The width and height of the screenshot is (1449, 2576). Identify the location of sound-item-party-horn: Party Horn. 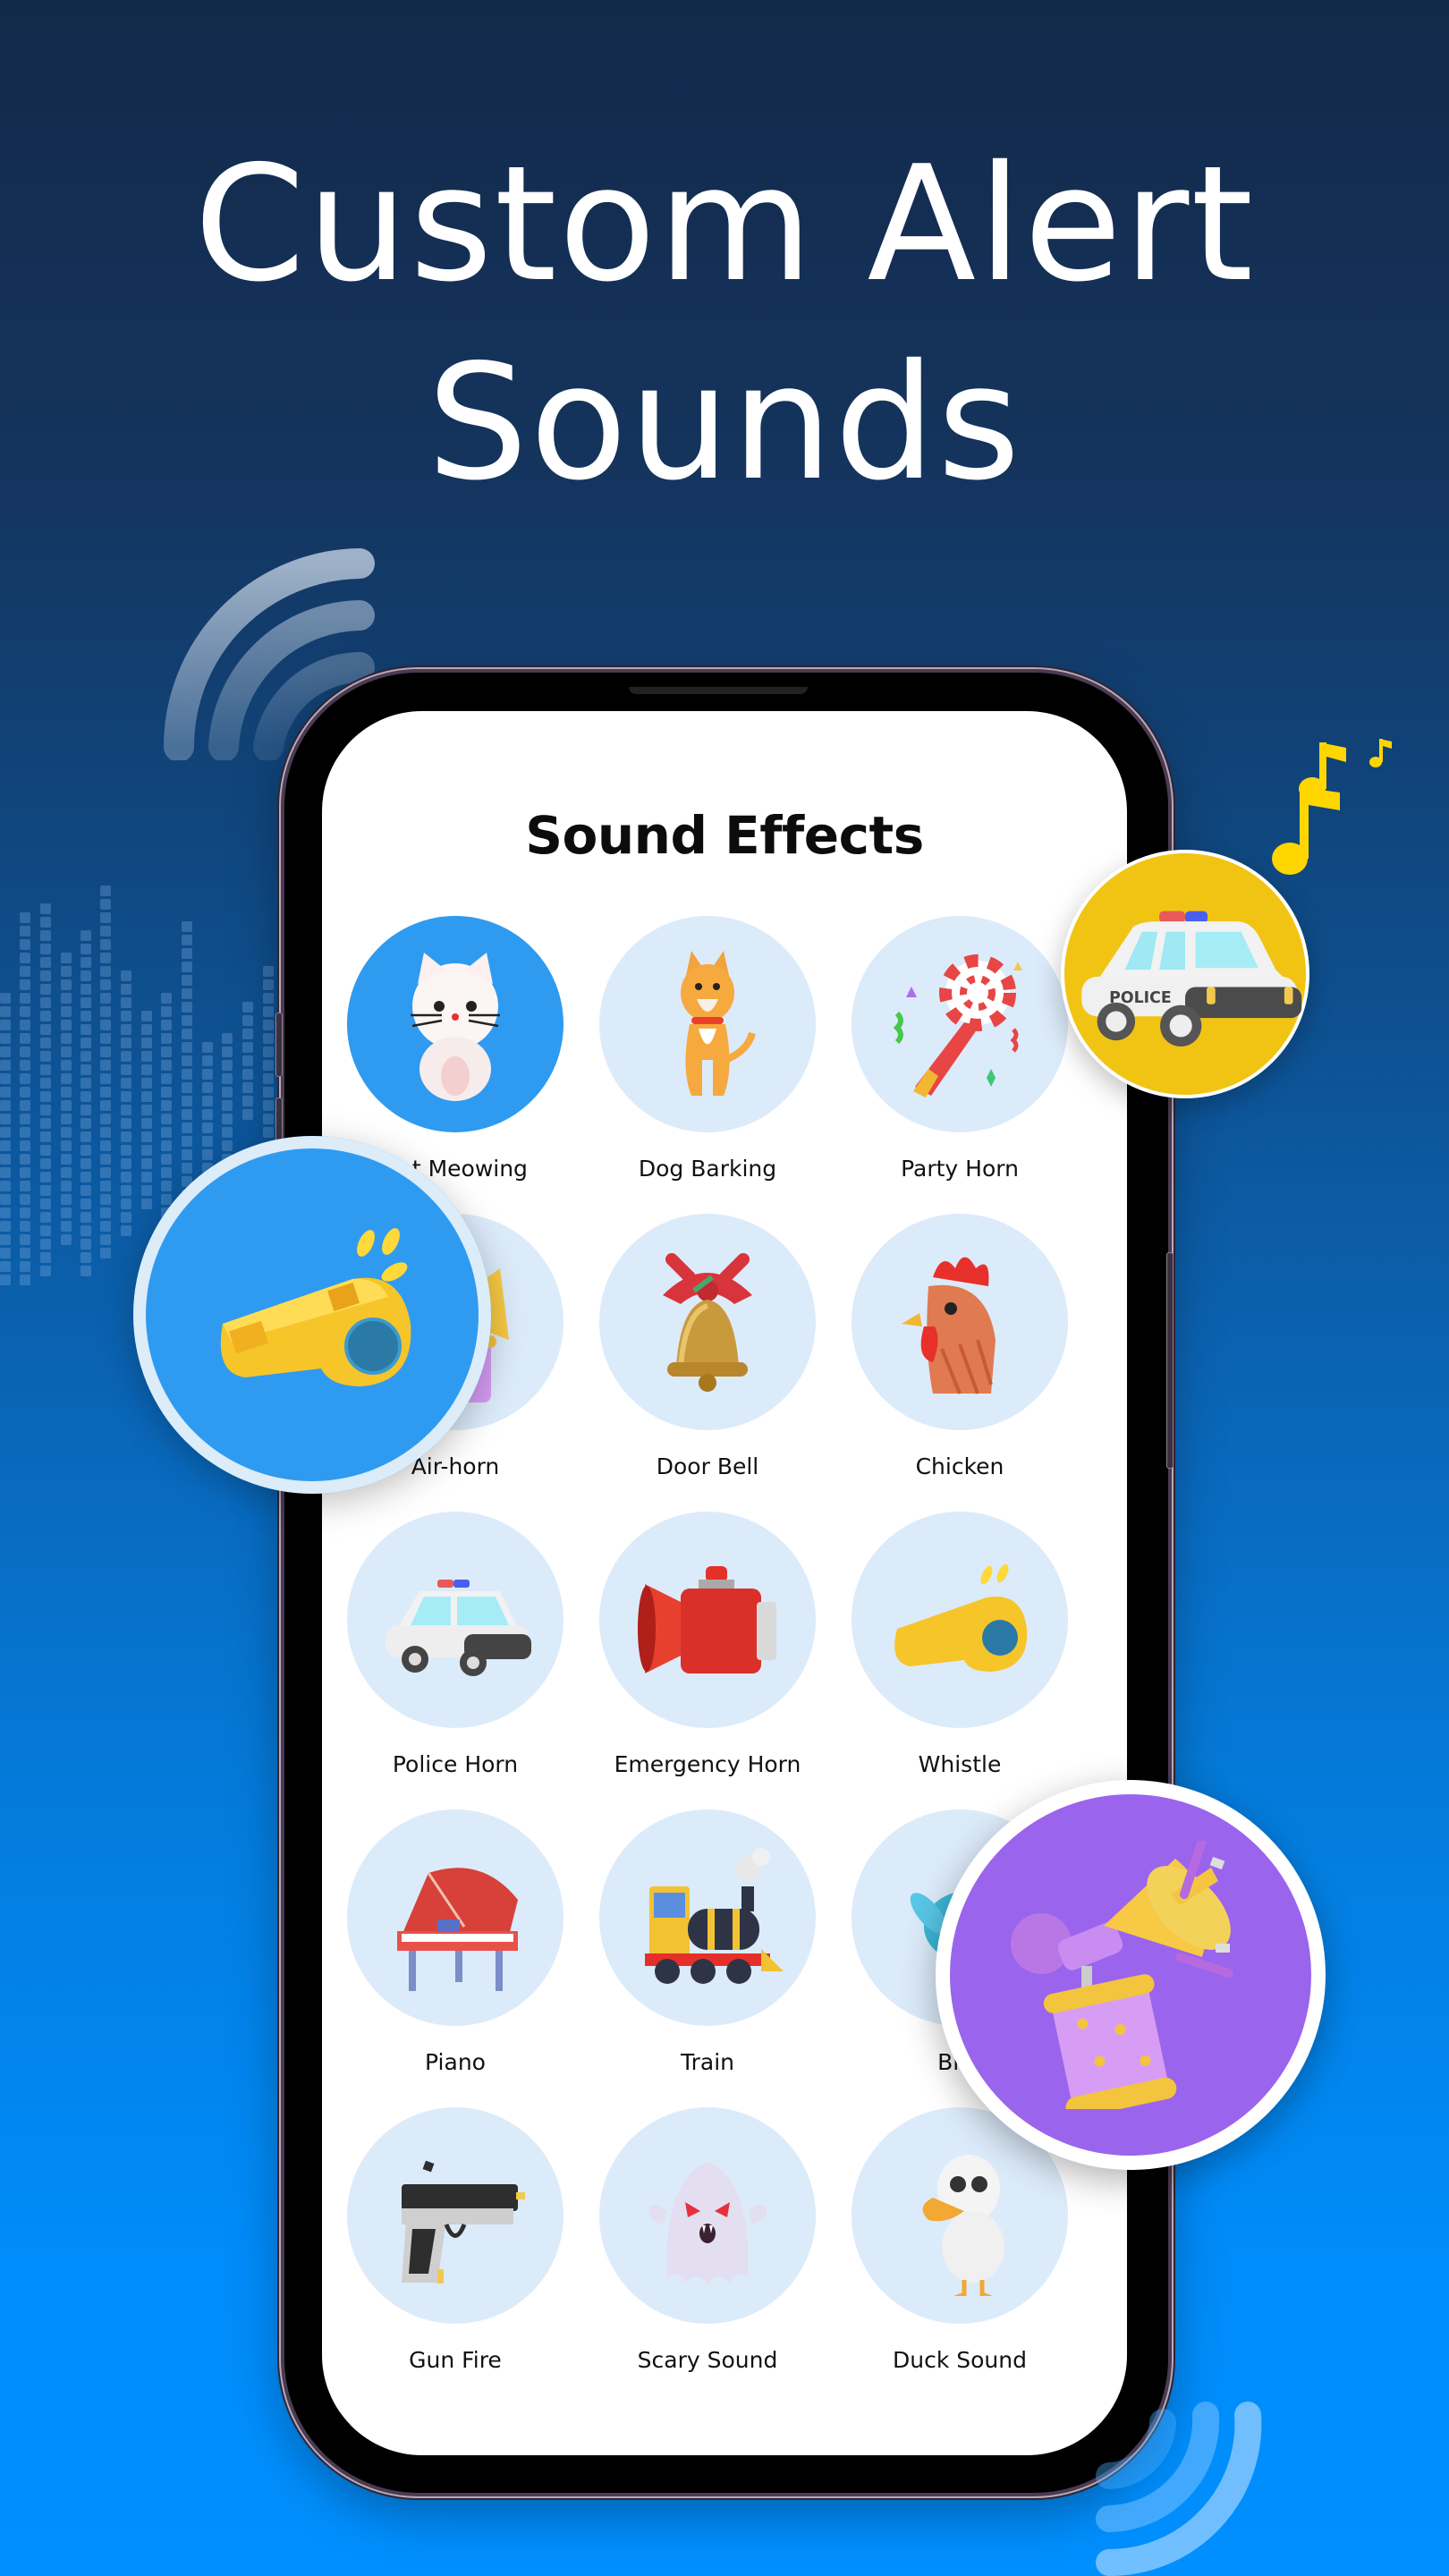
(960, 1059).